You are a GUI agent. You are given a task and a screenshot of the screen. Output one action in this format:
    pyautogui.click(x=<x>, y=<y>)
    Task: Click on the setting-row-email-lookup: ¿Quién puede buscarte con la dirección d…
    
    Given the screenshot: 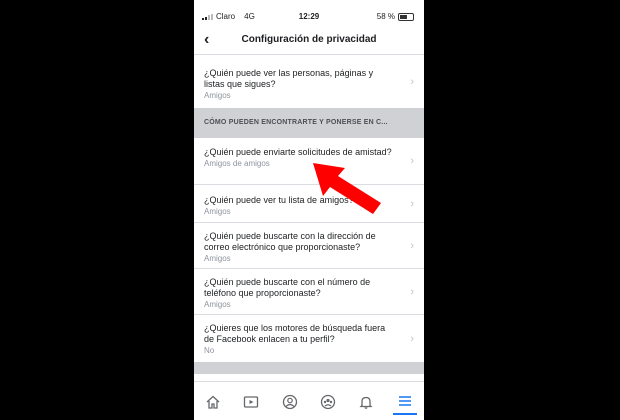 What is the action you would take?
    pyautogui.click(x=309, y=245)
    